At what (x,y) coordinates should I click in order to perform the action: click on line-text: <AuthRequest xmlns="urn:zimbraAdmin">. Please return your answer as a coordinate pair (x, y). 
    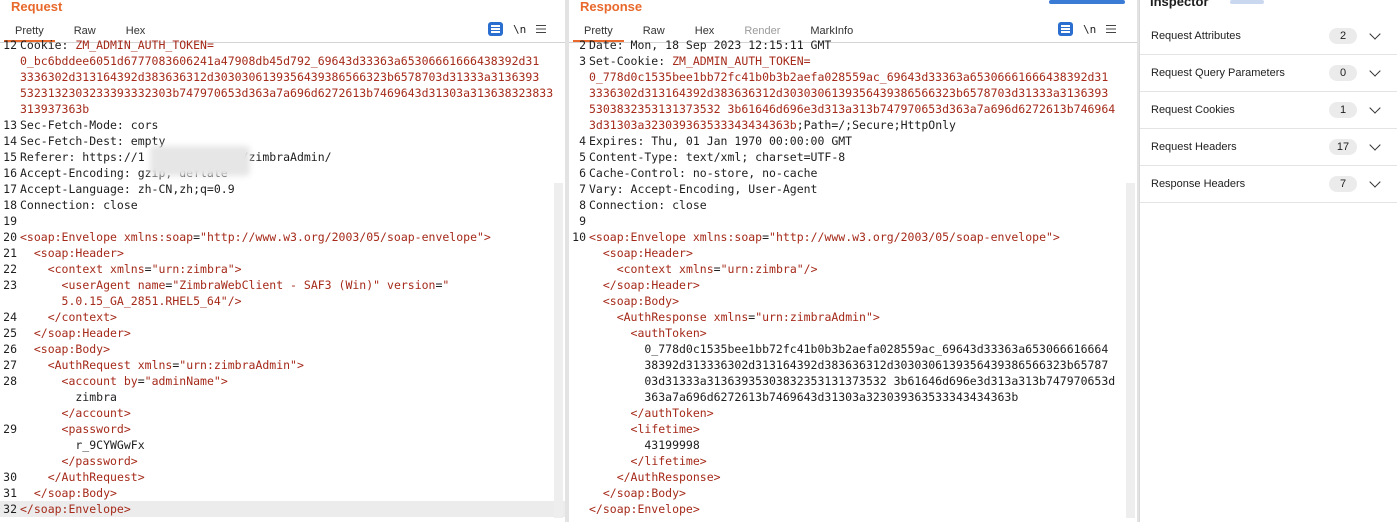
    Looking at the image, I should click on (292, 365).